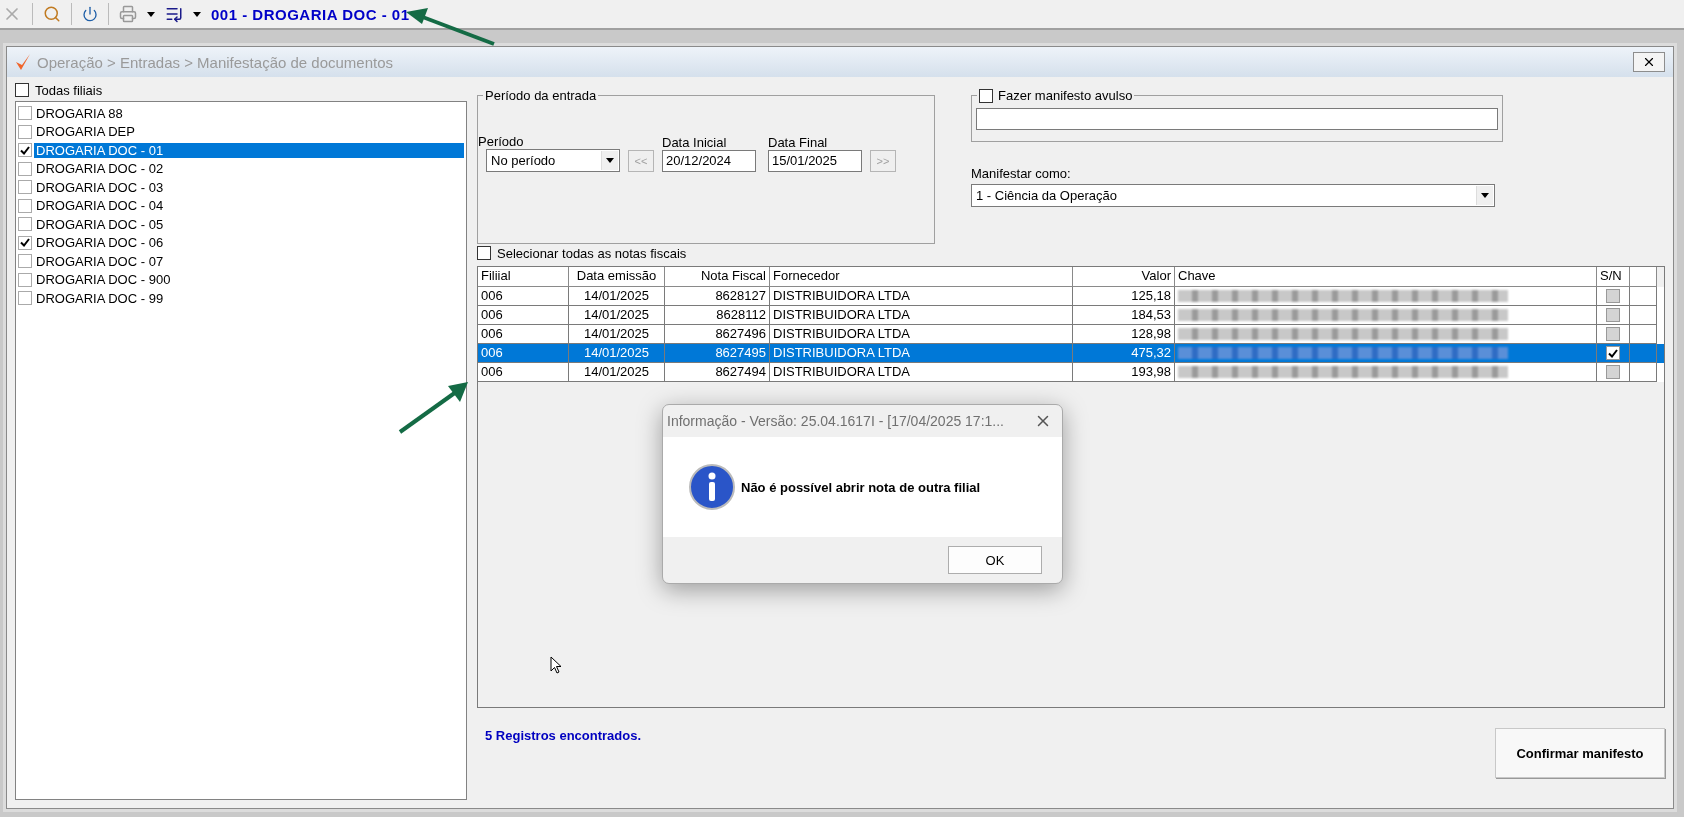  I want to click on input-field, so click(1237, 119).